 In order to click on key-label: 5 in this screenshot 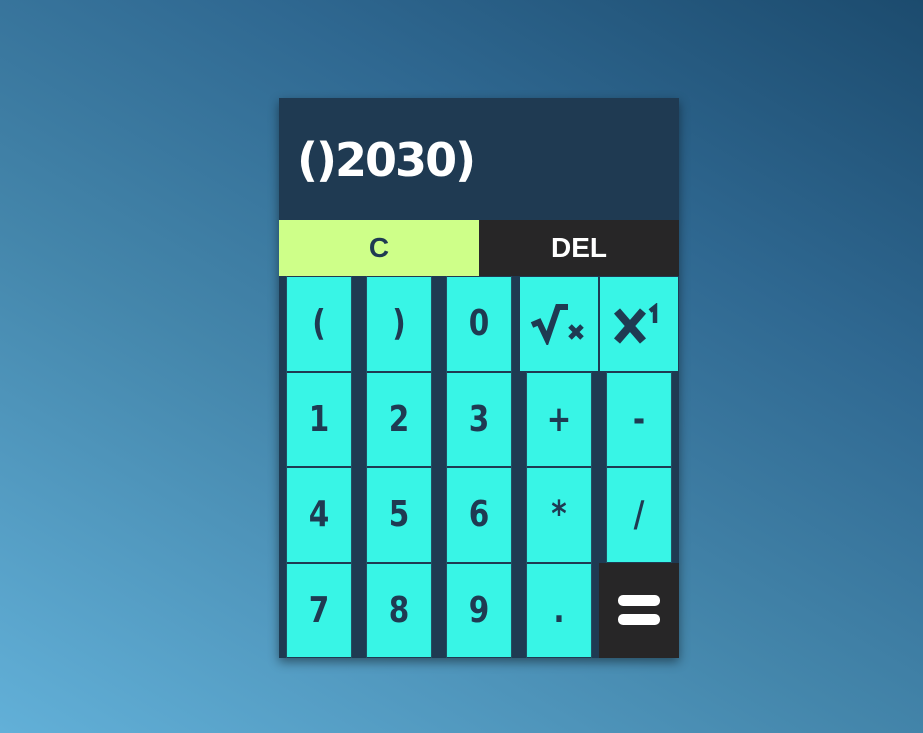, I will do `click(399, 515)`.